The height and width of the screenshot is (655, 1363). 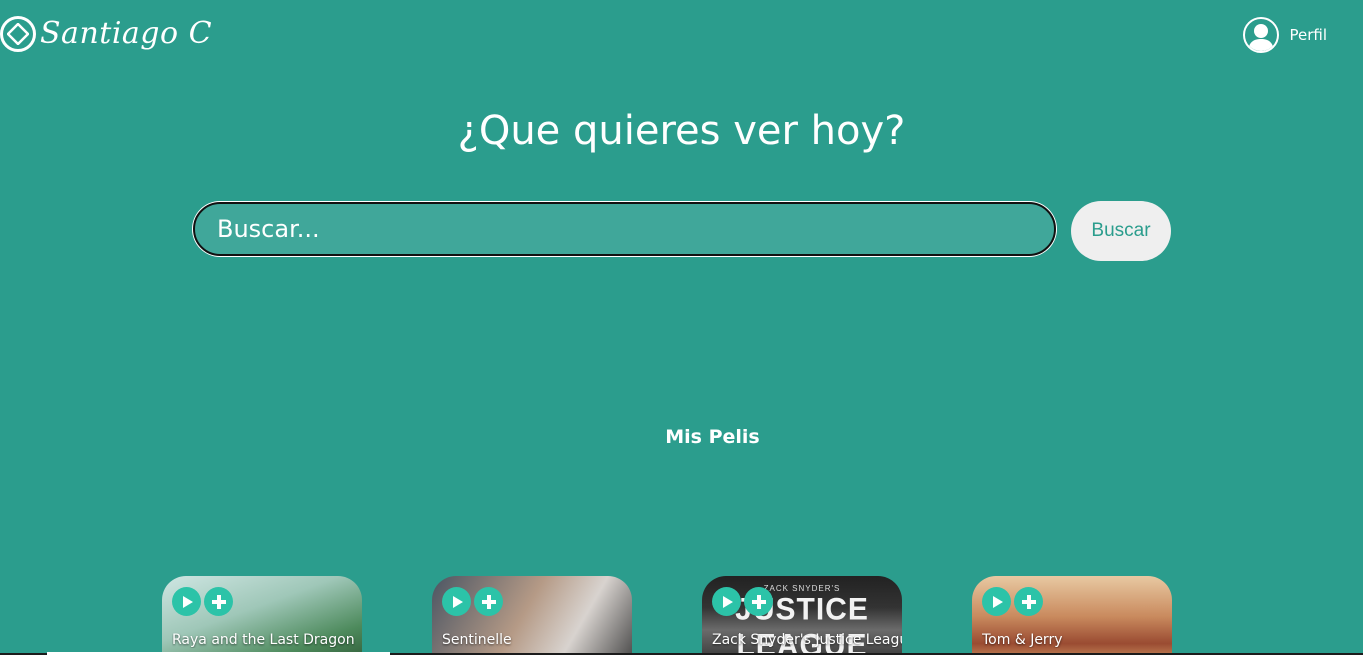 I want to click on movie-title: Zack Snyder's Justice League, so click(x=807, y=640).